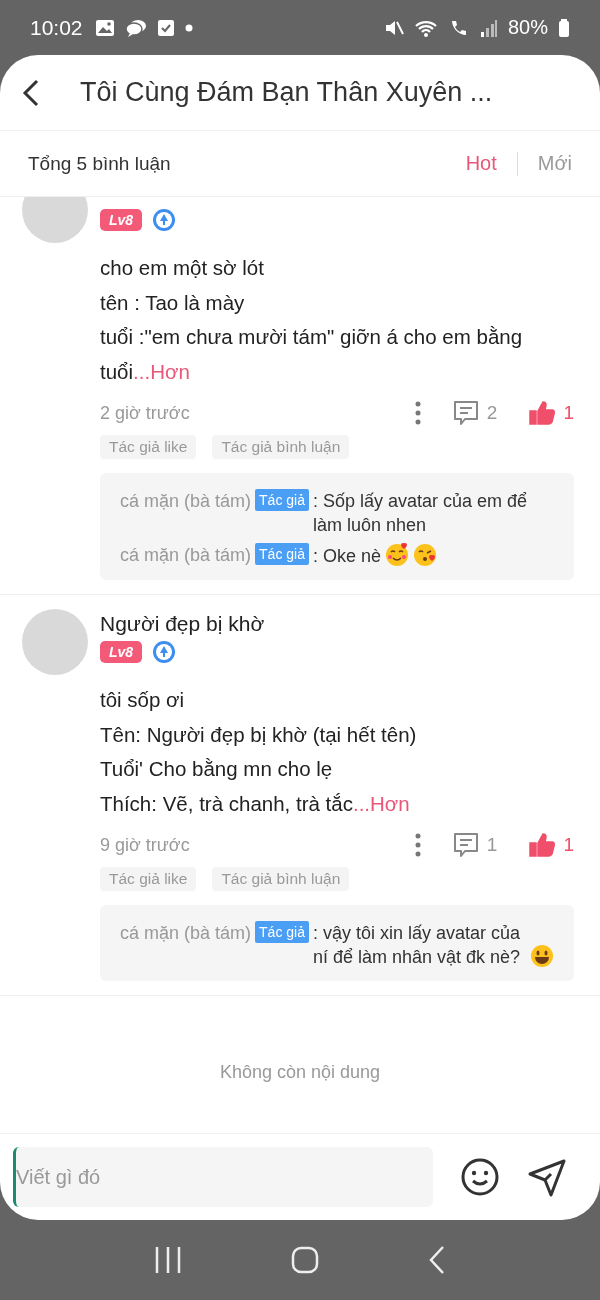  What do you see at coordinates (223, 1177) in the screenshot?
I see `comment-input: Viết gì đó` at bounding box center [223, 1177].